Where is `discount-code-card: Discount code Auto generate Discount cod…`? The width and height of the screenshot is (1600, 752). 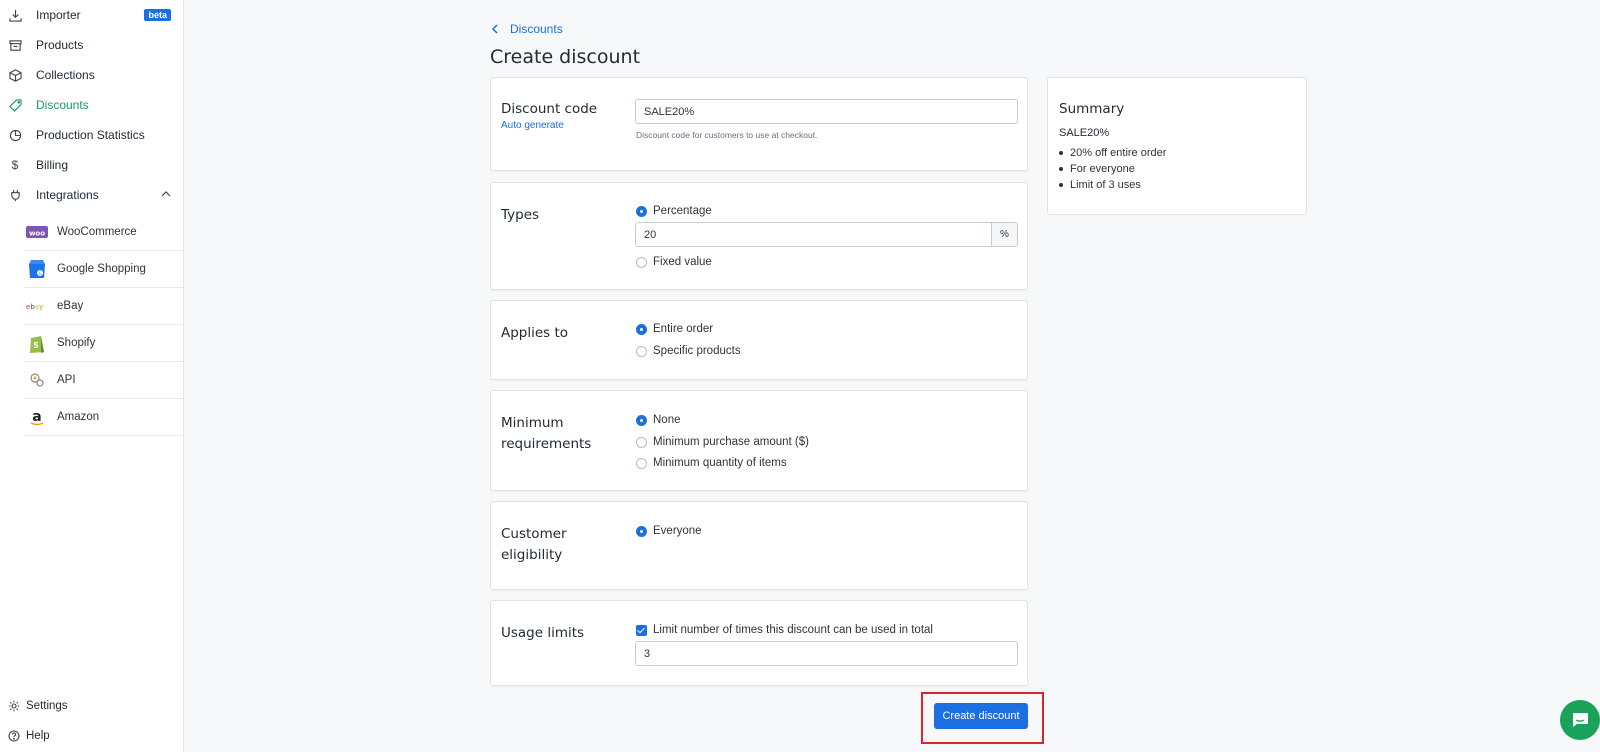
discount-code-card: Discount code Auto generate Discount cod… is located at coordinates (759, 124).